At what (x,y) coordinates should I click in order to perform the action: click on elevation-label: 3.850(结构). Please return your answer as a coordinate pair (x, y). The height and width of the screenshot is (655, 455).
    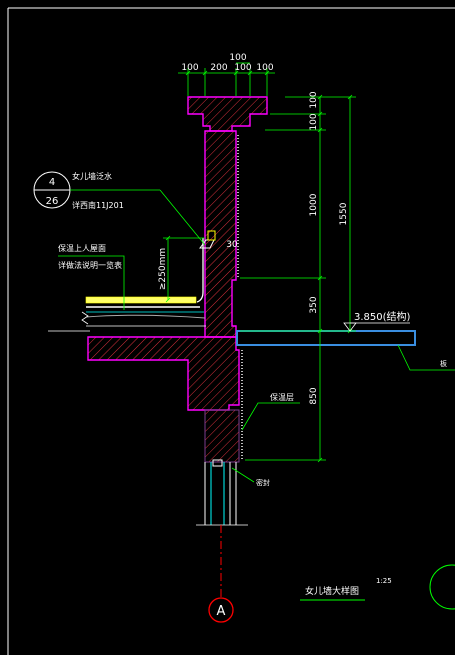
    Looking at the image, I should click on (382, 316).